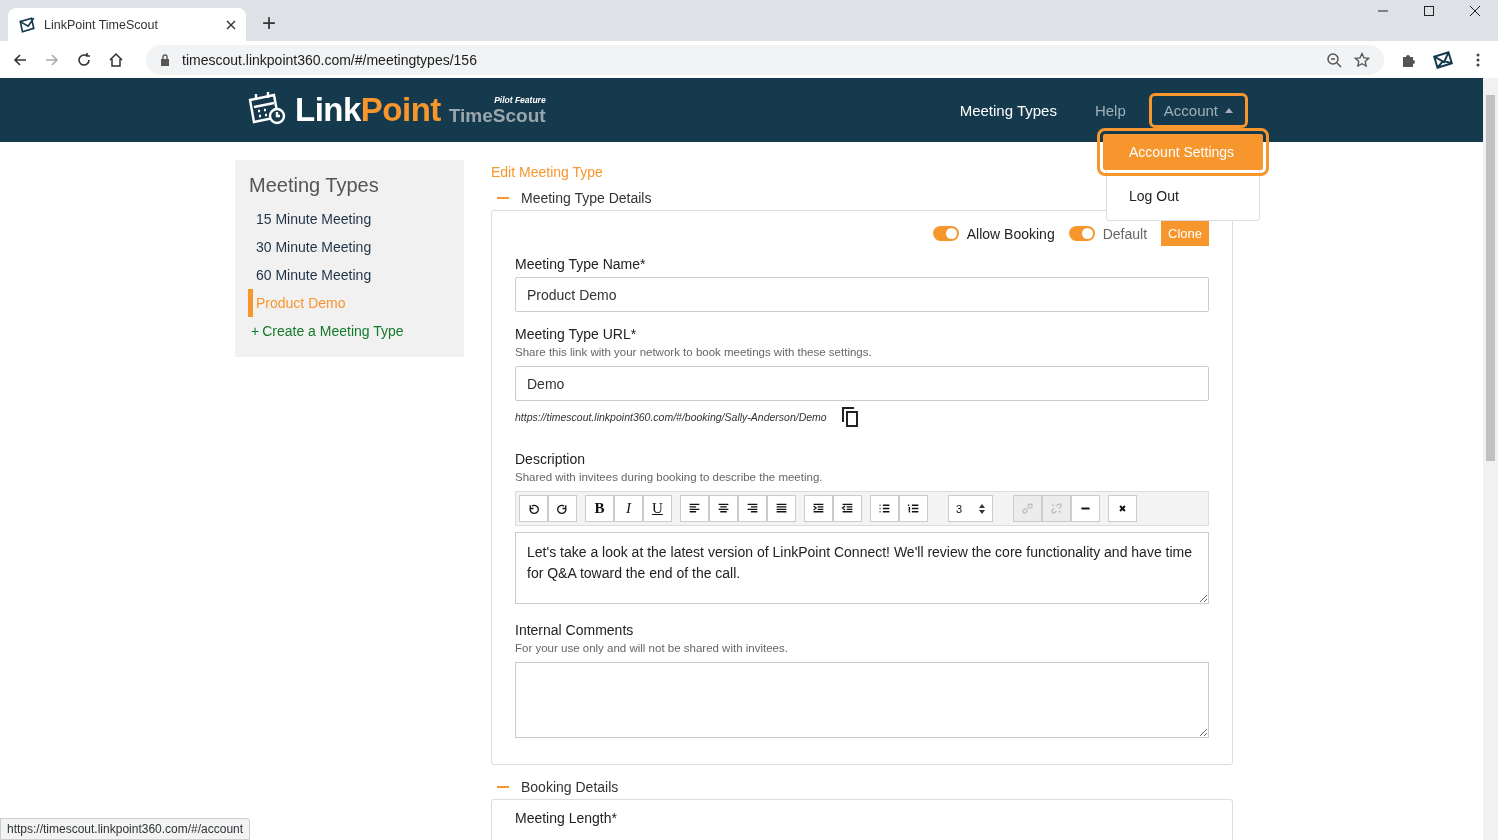 The width and height of the screenshot is (1498, 840). Describe the element at coordinates (1008, 110) in the screenshot. I see `nav-link: Meeting Types` at that location.